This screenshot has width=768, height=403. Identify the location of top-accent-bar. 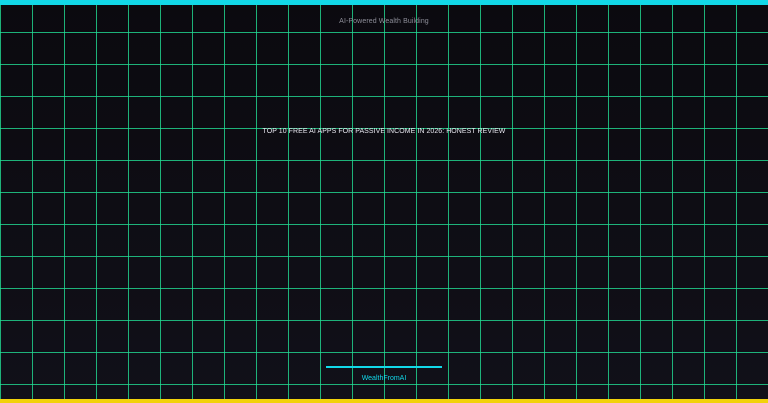
(384, 2).